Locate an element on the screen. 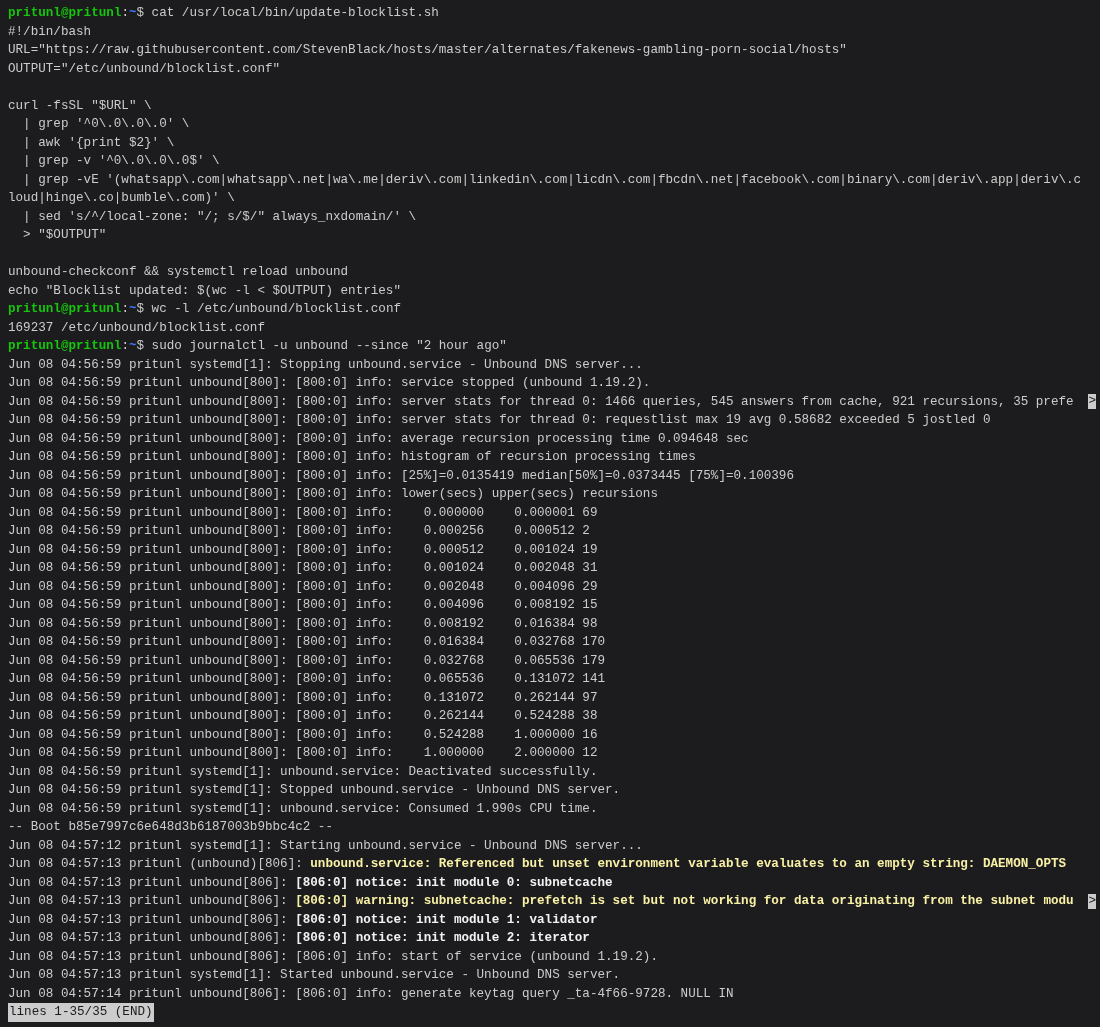 The image size is (1100, 1027). output-line: URL="https://raw.githubusercontent.com/StevenBlack/hosts/master/alternates/fakenews-gambling-porn-social/hosts" is located at coordinates (427, 50).